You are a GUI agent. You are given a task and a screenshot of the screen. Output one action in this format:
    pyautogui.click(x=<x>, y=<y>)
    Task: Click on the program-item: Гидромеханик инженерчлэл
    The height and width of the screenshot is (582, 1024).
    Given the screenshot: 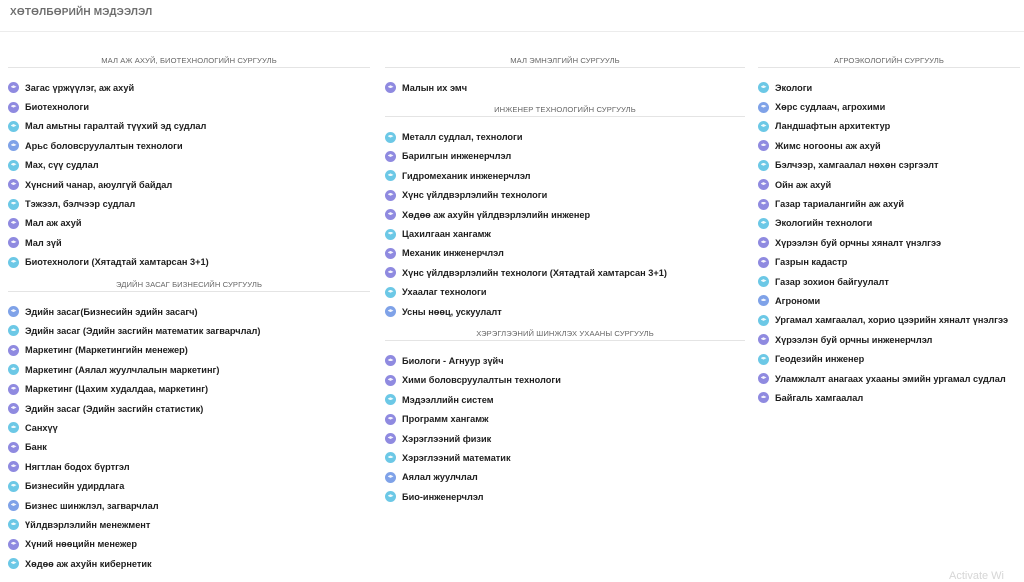 What is the action you would take?
    pyautogui.click(x=565, y=175)
    